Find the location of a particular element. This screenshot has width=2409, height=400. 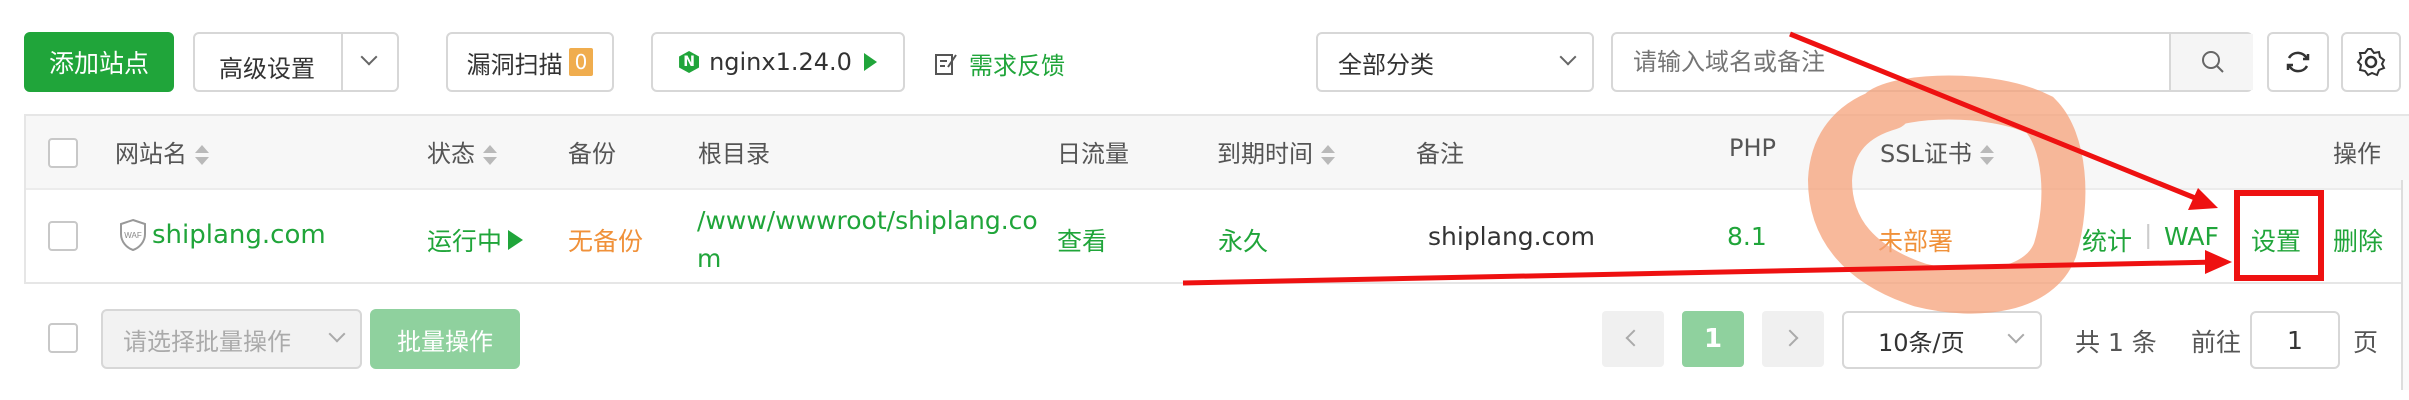

arrow-head-icon is located at coordinates (2218, 262).